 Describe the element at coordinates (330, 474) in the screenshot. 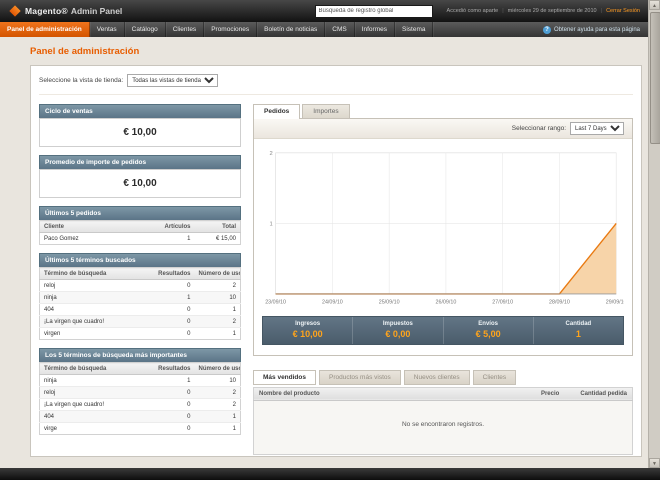

I see `footer-bar` at that location.